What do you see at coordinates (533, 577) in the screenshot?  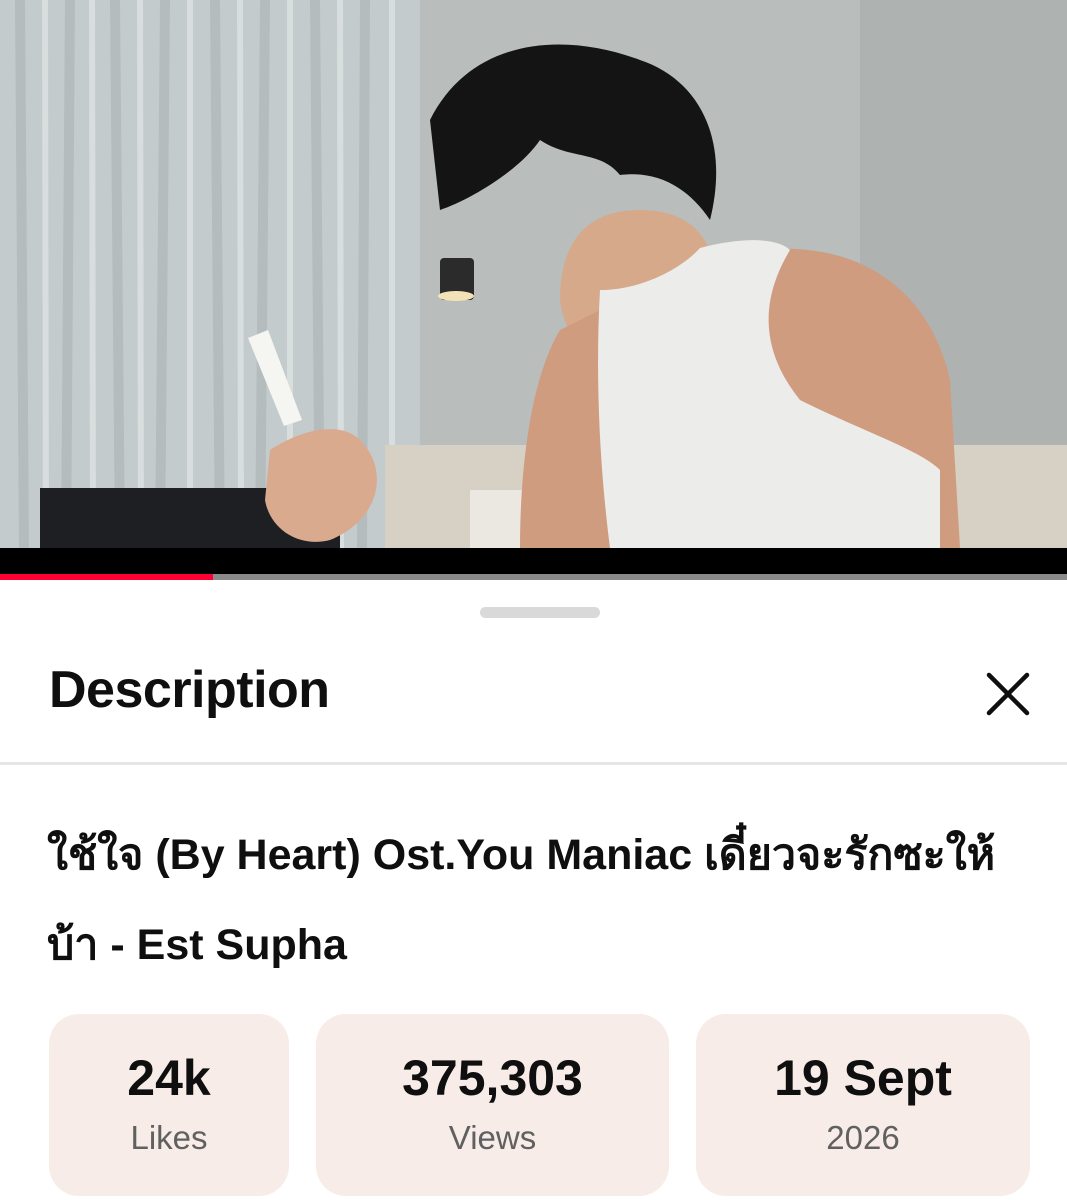 I see `progress-bar` at bounding box center [533, 577].